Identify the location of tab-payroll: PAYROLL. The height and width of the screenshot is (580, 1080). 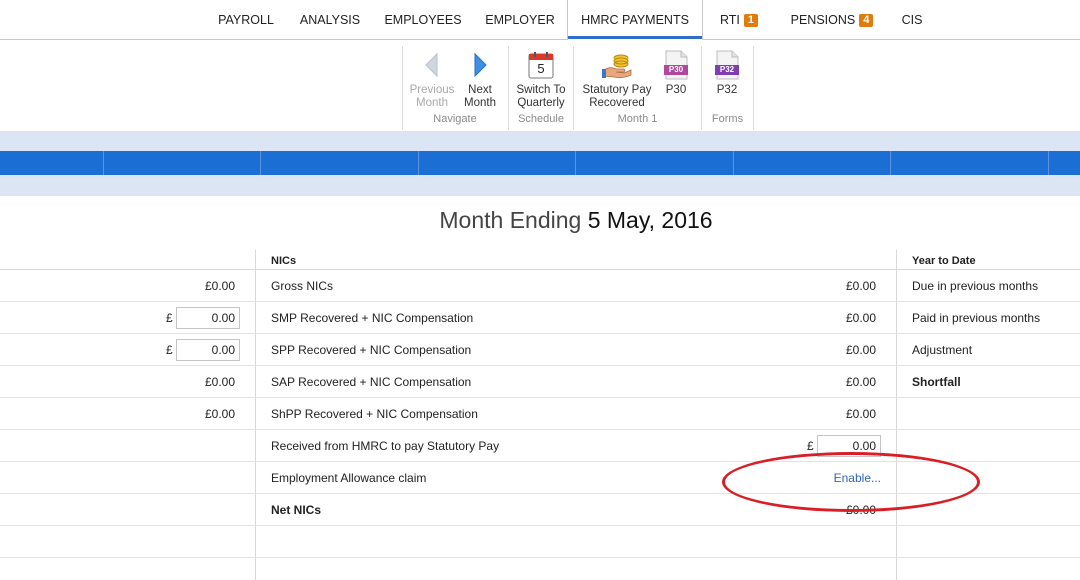
(246, 20).